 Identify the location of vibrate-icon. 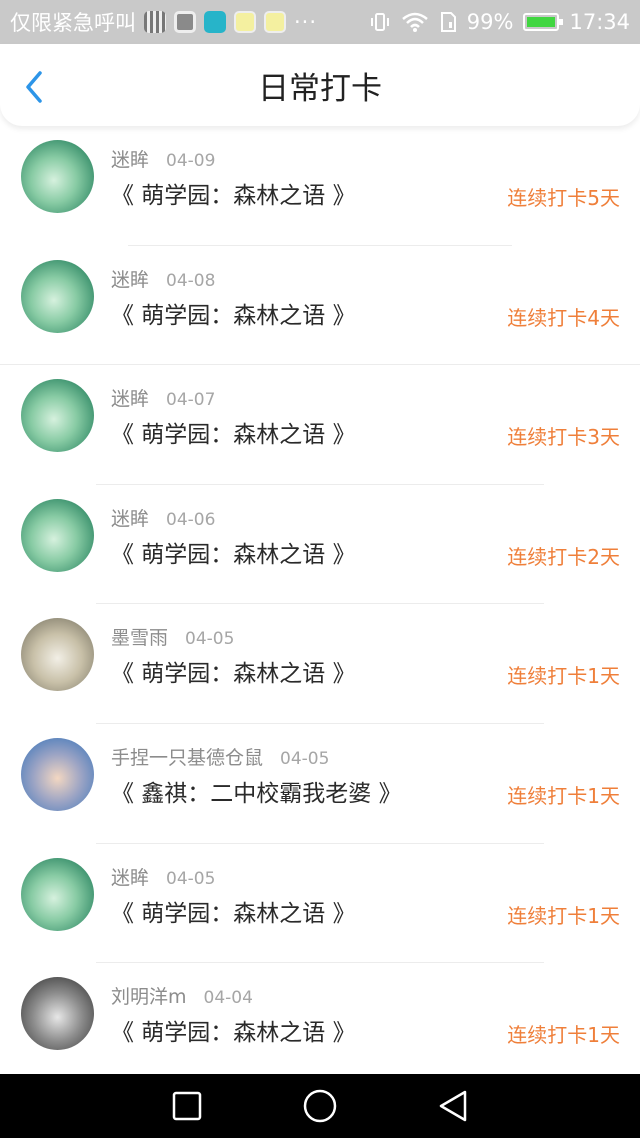
(379, 22).